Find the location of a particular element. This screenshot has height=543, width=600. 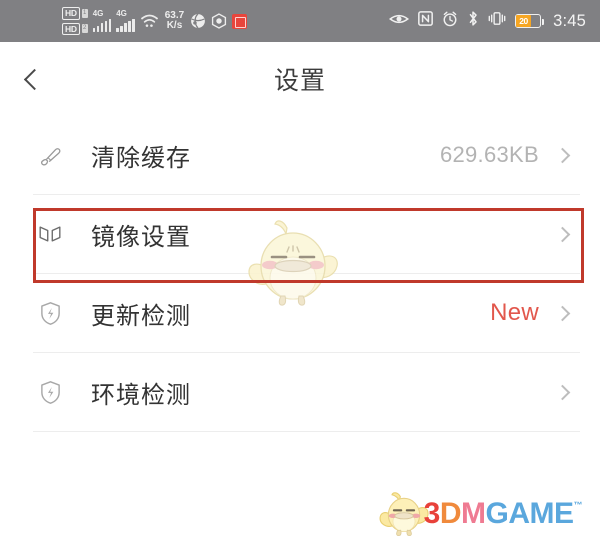

page-title: 设置 is located at coordinates (299, 81).